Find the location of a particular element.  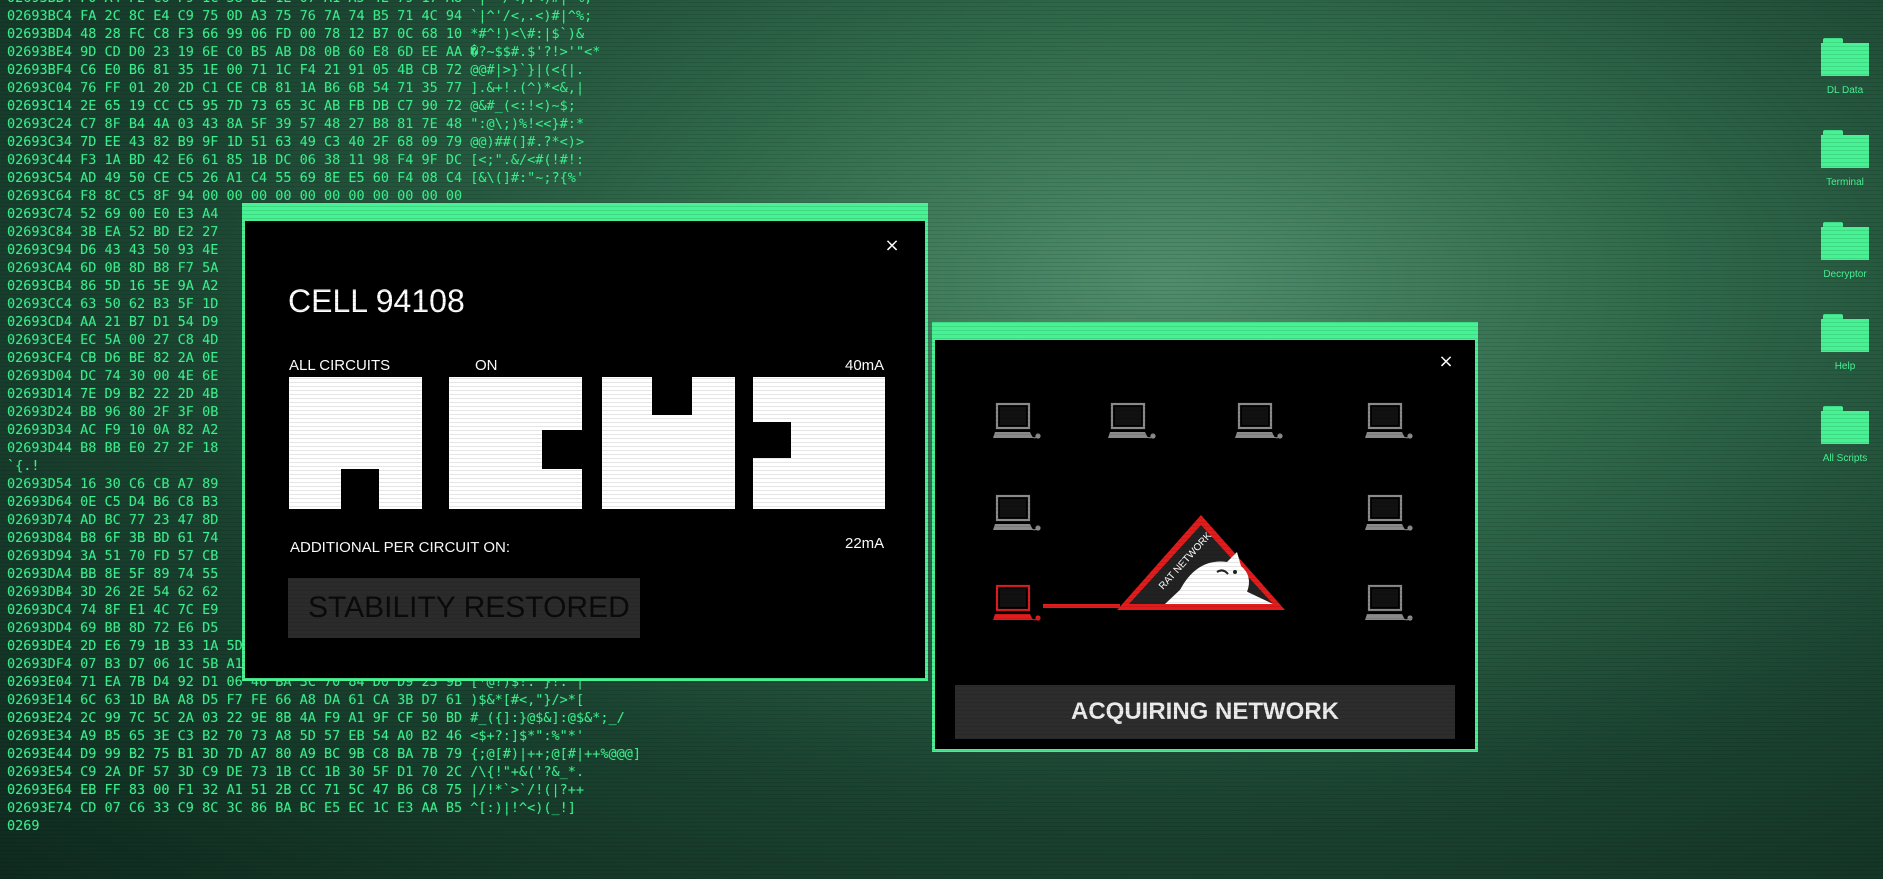

desktop-icon-help: Help is located at coordinates (1844, 343).